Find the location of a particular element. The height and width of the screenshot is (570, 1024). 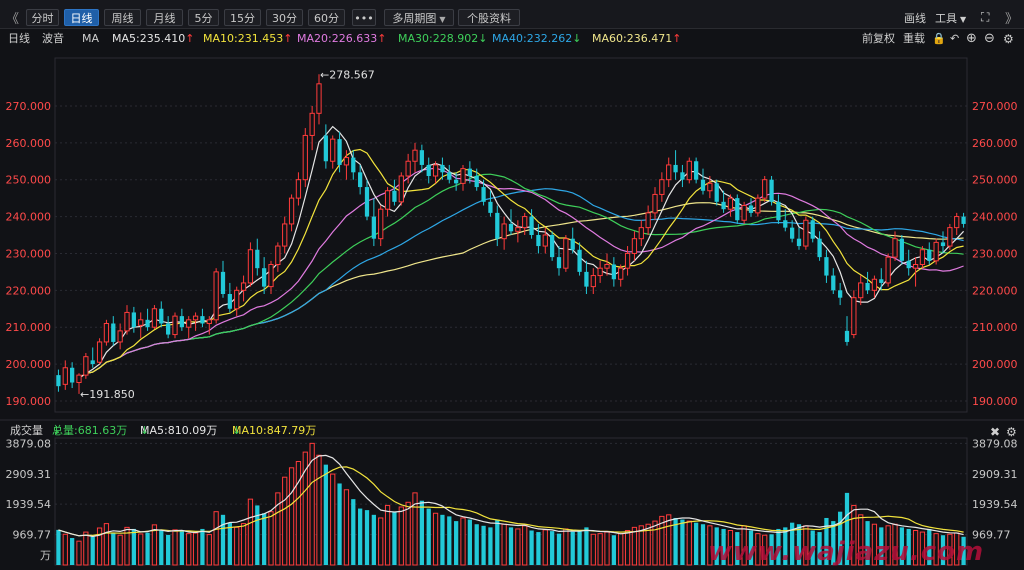

price-tick-left: 220.000 is located at coordinates (29, 290).